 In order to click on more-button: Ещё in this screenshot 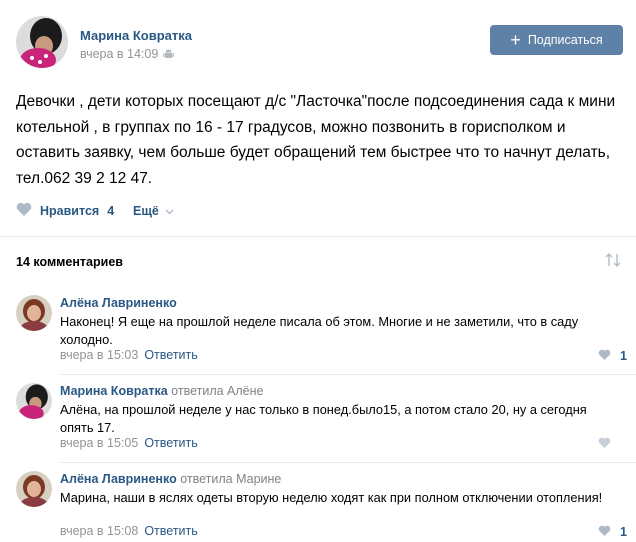, I will do `click(153, 211)`.